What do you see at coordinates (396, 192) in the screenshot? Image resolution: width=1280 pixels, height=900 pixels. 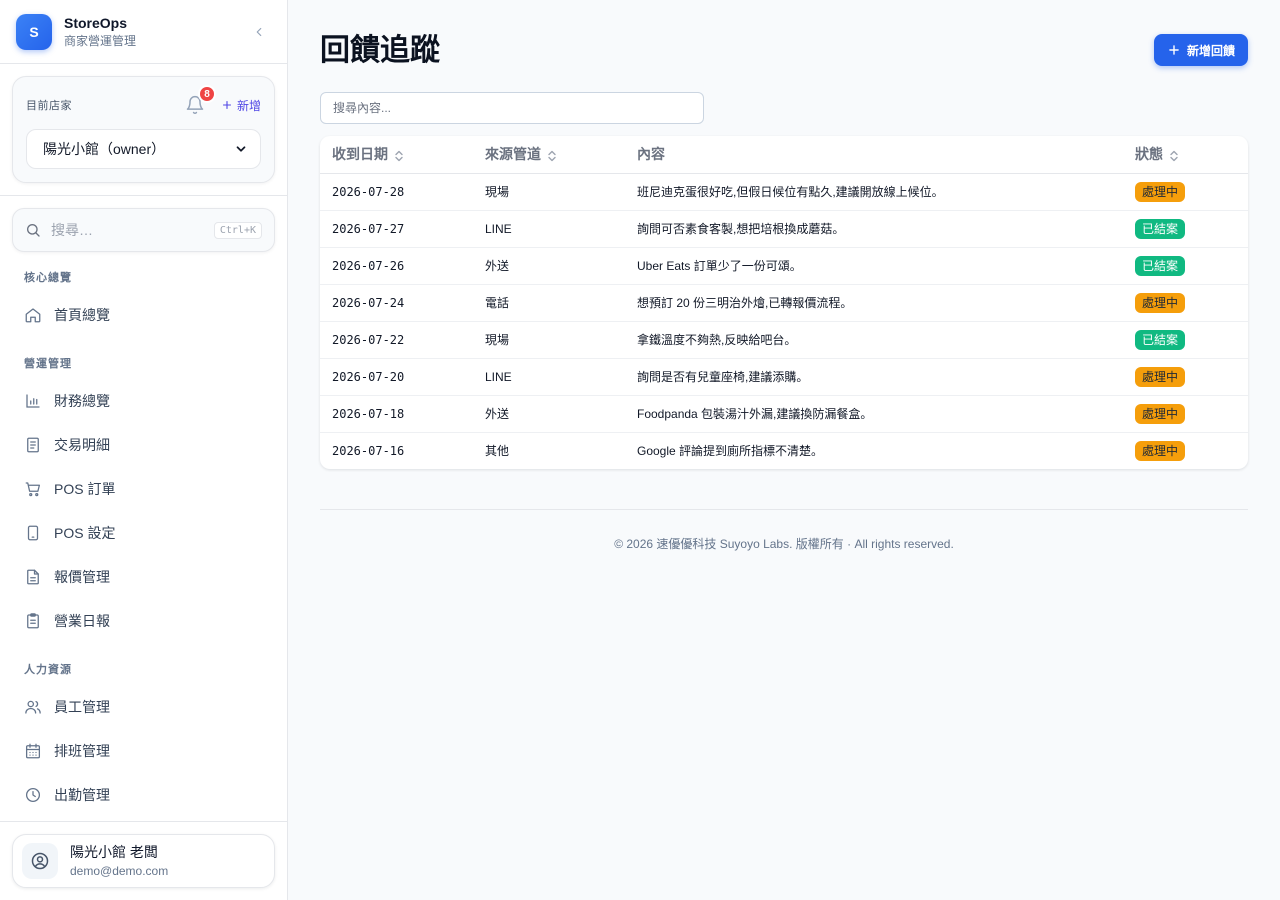 I see `cell-date: 2026-07-28` at bounding box center [396, 192].